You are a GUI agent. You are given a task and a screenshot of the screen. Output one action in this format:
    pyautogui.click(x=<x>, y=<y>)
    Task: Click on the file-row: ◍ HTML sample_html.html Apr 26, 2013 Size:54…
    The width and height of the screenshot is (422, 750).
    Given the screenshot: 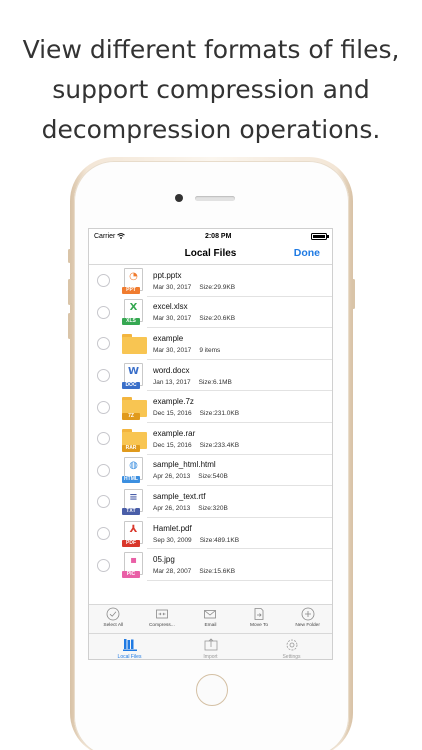 What is the action you would take?
    pyautogui.click(x=210, y=471)
    